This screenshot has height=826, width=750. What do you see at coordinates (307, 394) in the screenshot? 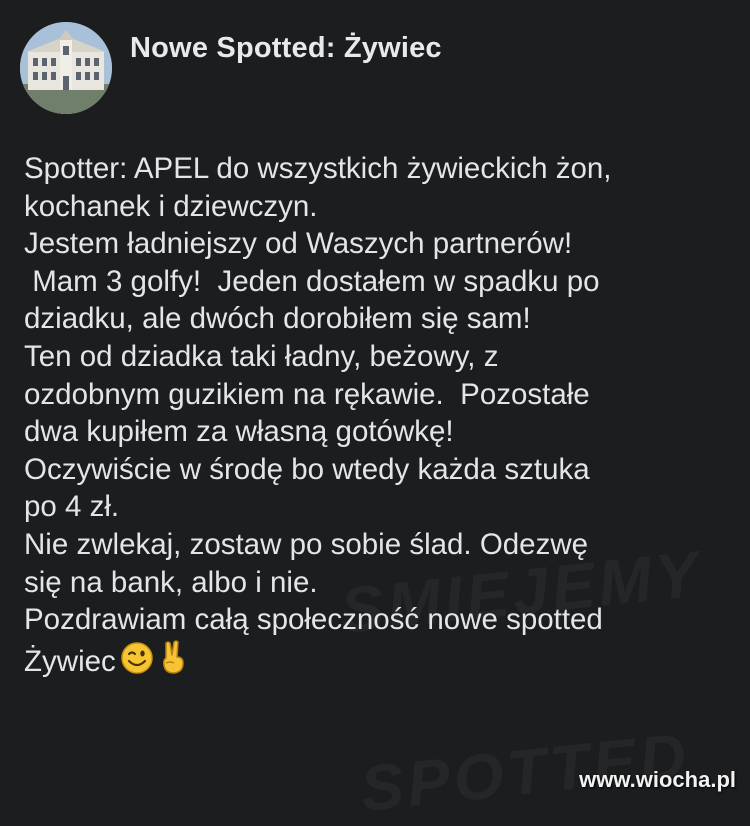
I see `post-text-line: ozdobnym guzikiem na rękawie. Pozostałe` at bounding box center [307, 394].